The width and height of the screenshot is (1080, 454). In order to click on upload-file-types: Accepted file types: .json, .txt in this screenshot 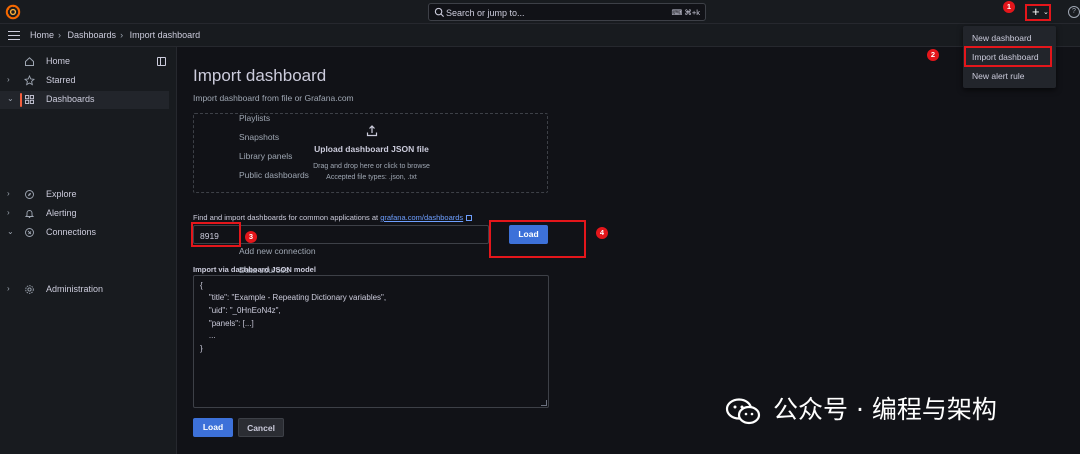, I will do `click(371, 177)`.